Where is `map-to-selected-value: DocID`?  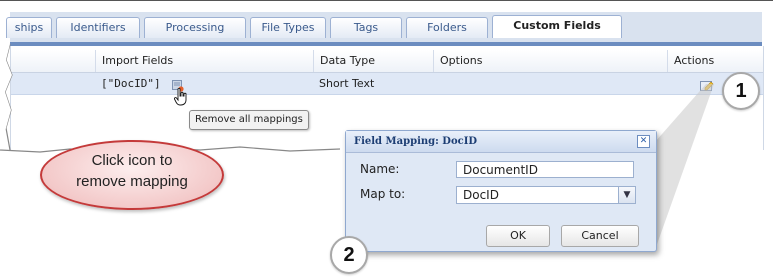
map-to-selected-value: DocID is located at coordinates (481, 195).